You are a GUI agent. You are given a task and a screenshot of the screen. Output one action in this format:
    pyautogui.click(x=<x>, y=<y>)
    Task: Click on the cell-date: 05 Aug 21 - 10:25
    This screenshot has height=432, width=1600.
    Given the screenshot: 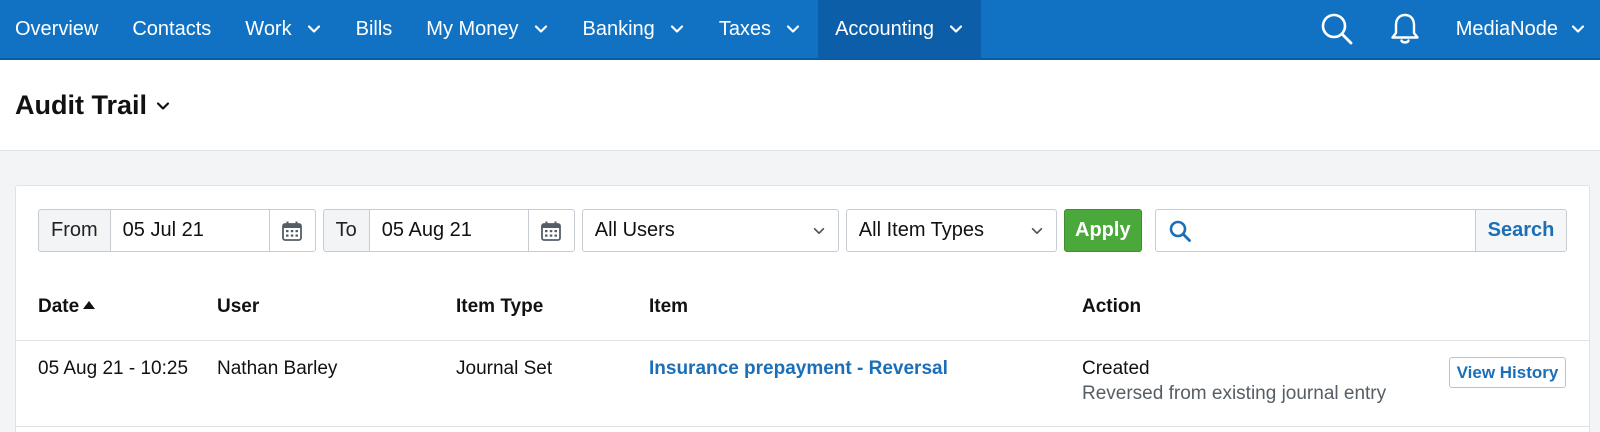 What is the action you would take?
    pyautogui.click(x=113, y=368)
    